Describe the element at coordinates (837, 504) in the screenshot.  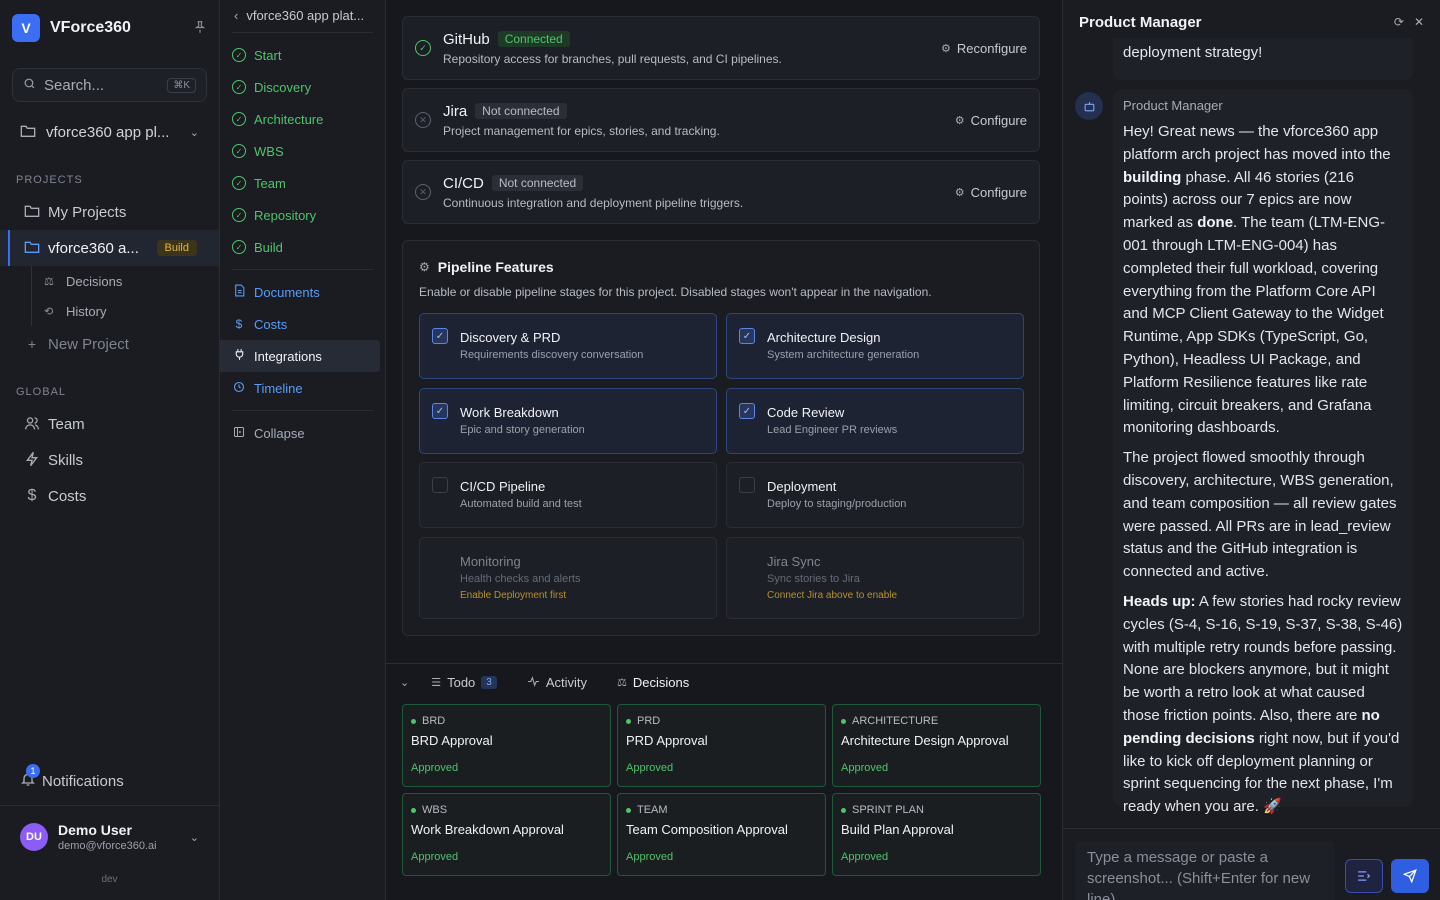
I see `feature-subtitle: Deploy to staging/production` at that location.